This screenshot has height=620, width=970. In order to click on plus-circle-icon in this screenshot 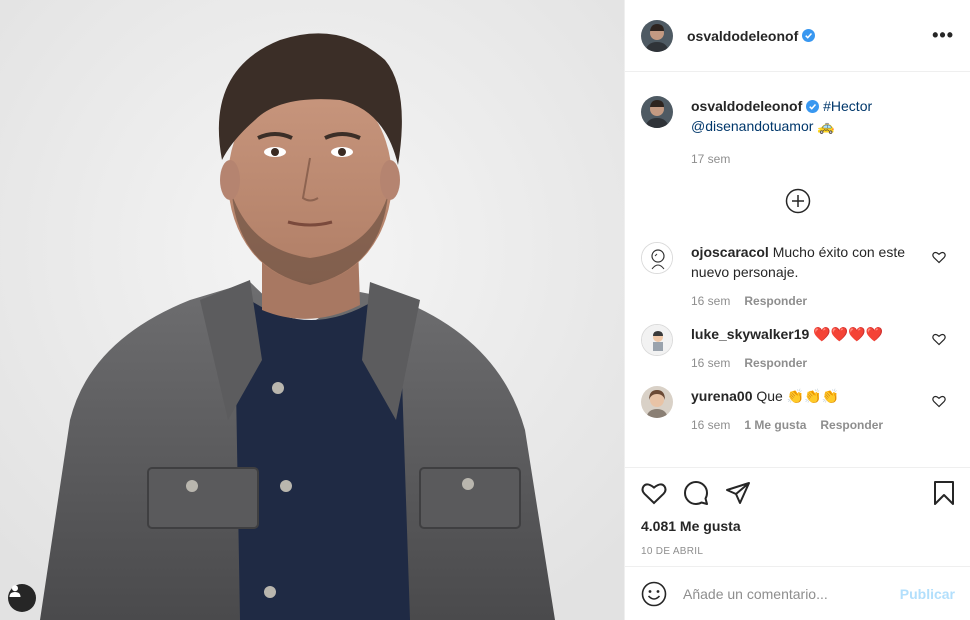, I will do `click(797, 201)`.